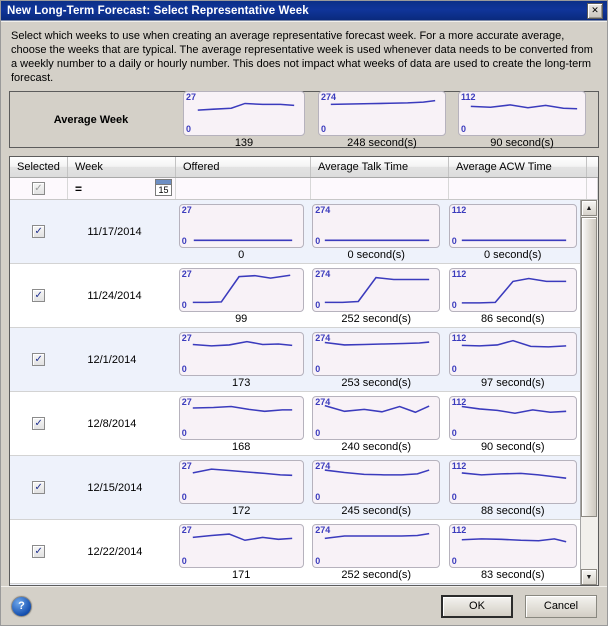 Image resolution: width=608 pixels, height=626 pixels. Describe the element at coordinates (512, 584) in the screenshot. I see `row-acw-time-cell: 112` at that location.